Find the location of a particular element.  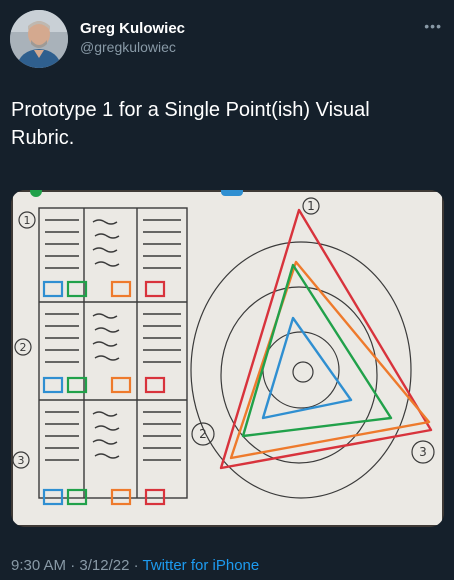

tweet-header: Greg Kulowiec @gregkulowiec ••• is located at coordinates (227, 40).